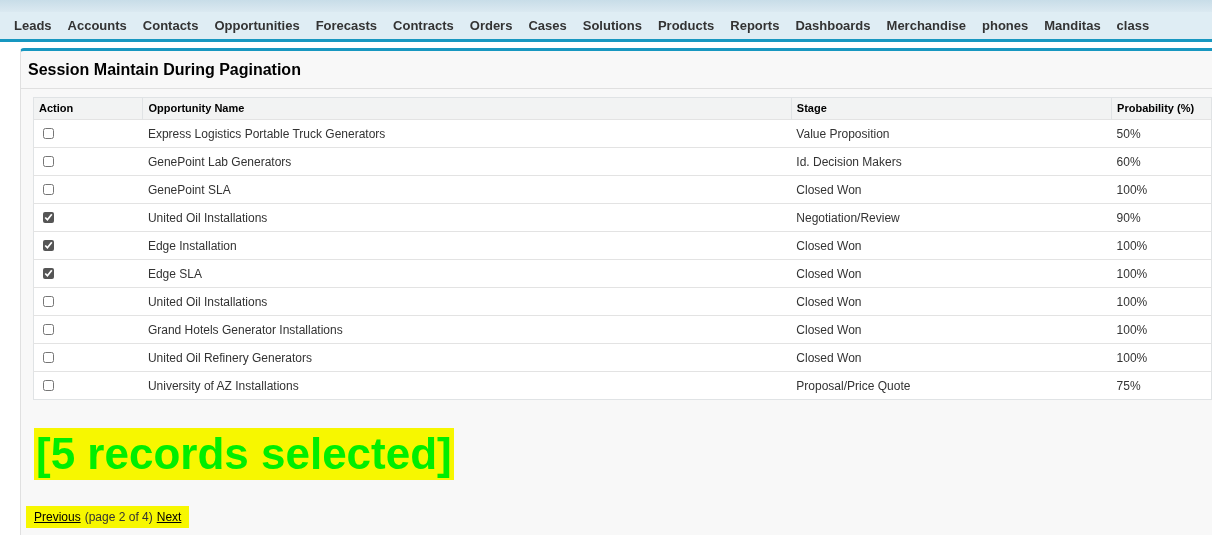 The height and width of the screenshot is (547, 1212). Describe the element at coordinates (1161, 133) in the screenshot. I see `table-cell: 50%` at that location.